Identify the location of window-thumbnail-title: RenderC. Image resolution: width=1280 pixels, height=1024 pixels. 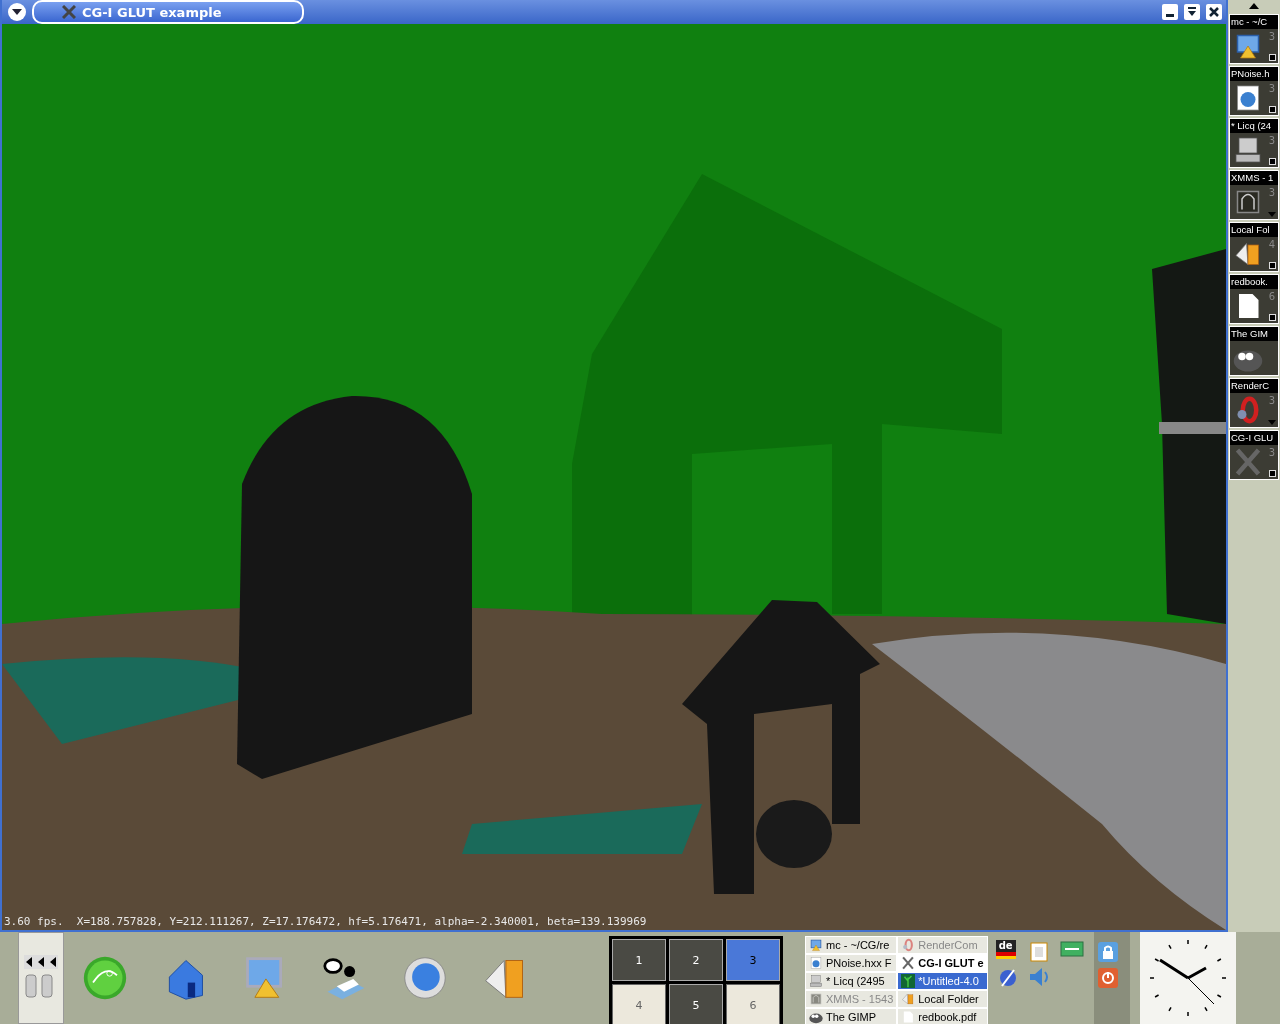
(1254, 386).